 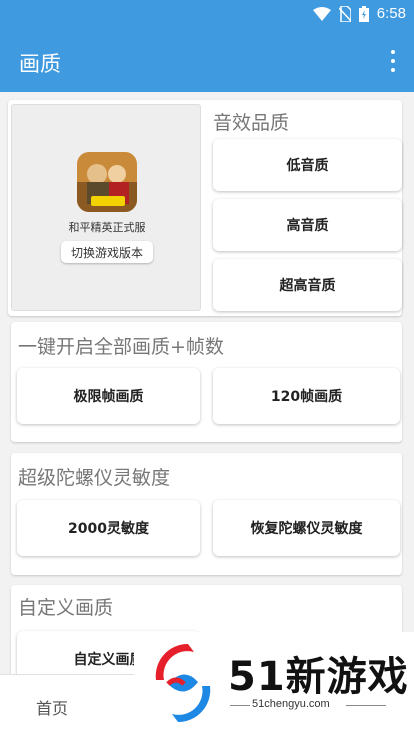 What do you see at coordinates (344, 13) in the screenshot?
I see `no-sim-icon` at bounding box center [344, 13].